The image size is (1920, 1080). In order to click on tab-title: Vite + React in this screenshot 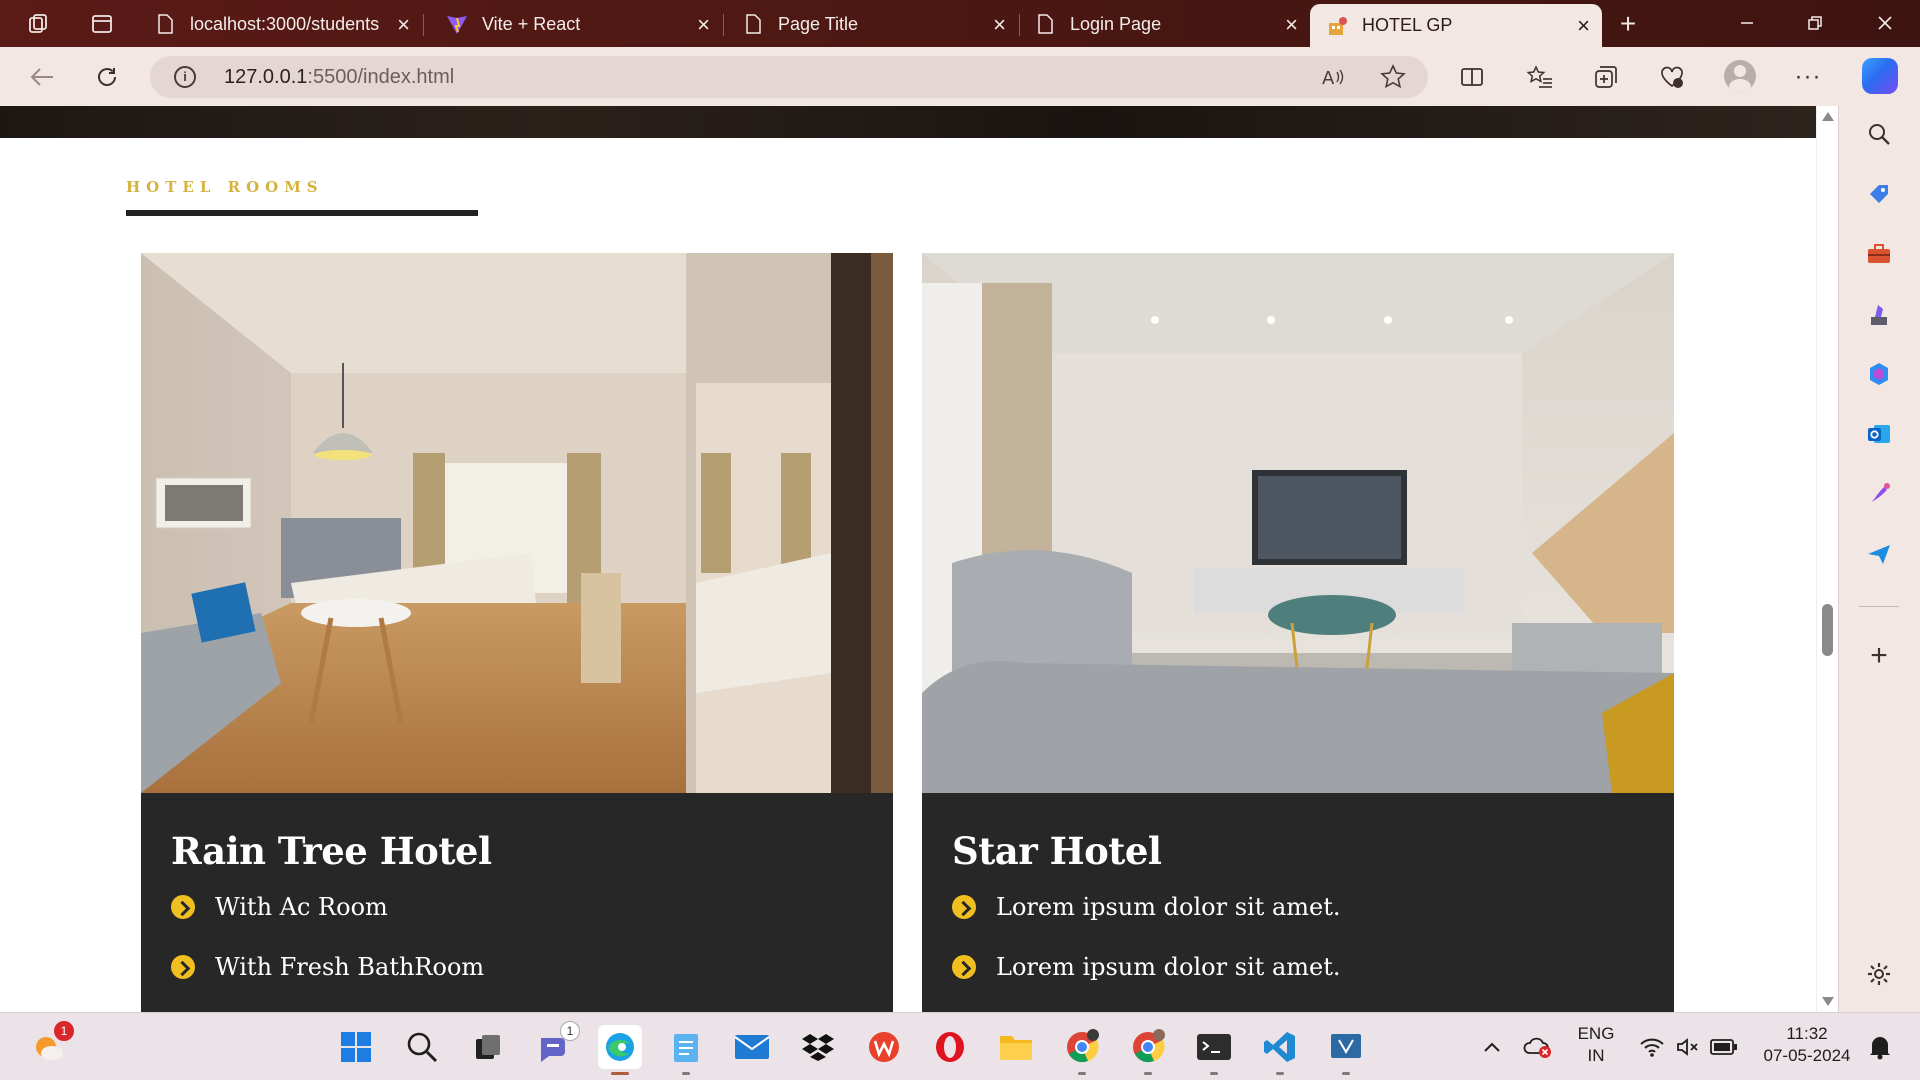, I will do `click(531, 23)`.